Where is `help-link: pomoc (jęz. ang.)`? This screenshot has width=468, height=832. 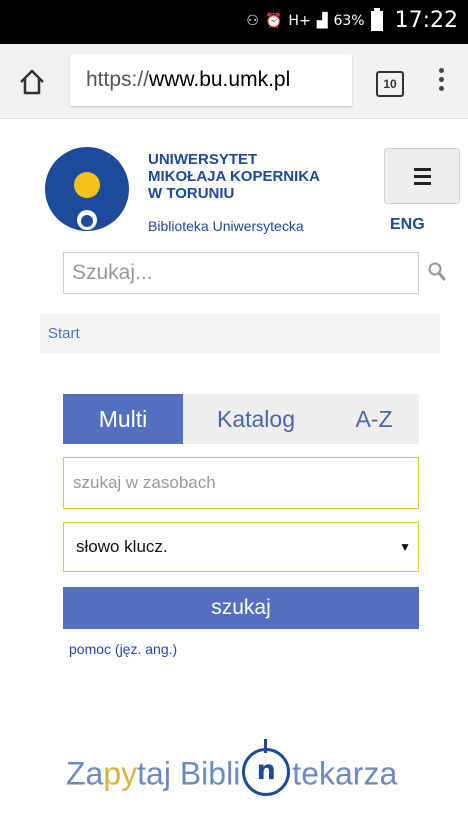
help-link: pomoc (jęz. ang.) is located at coordinates (123, 649).